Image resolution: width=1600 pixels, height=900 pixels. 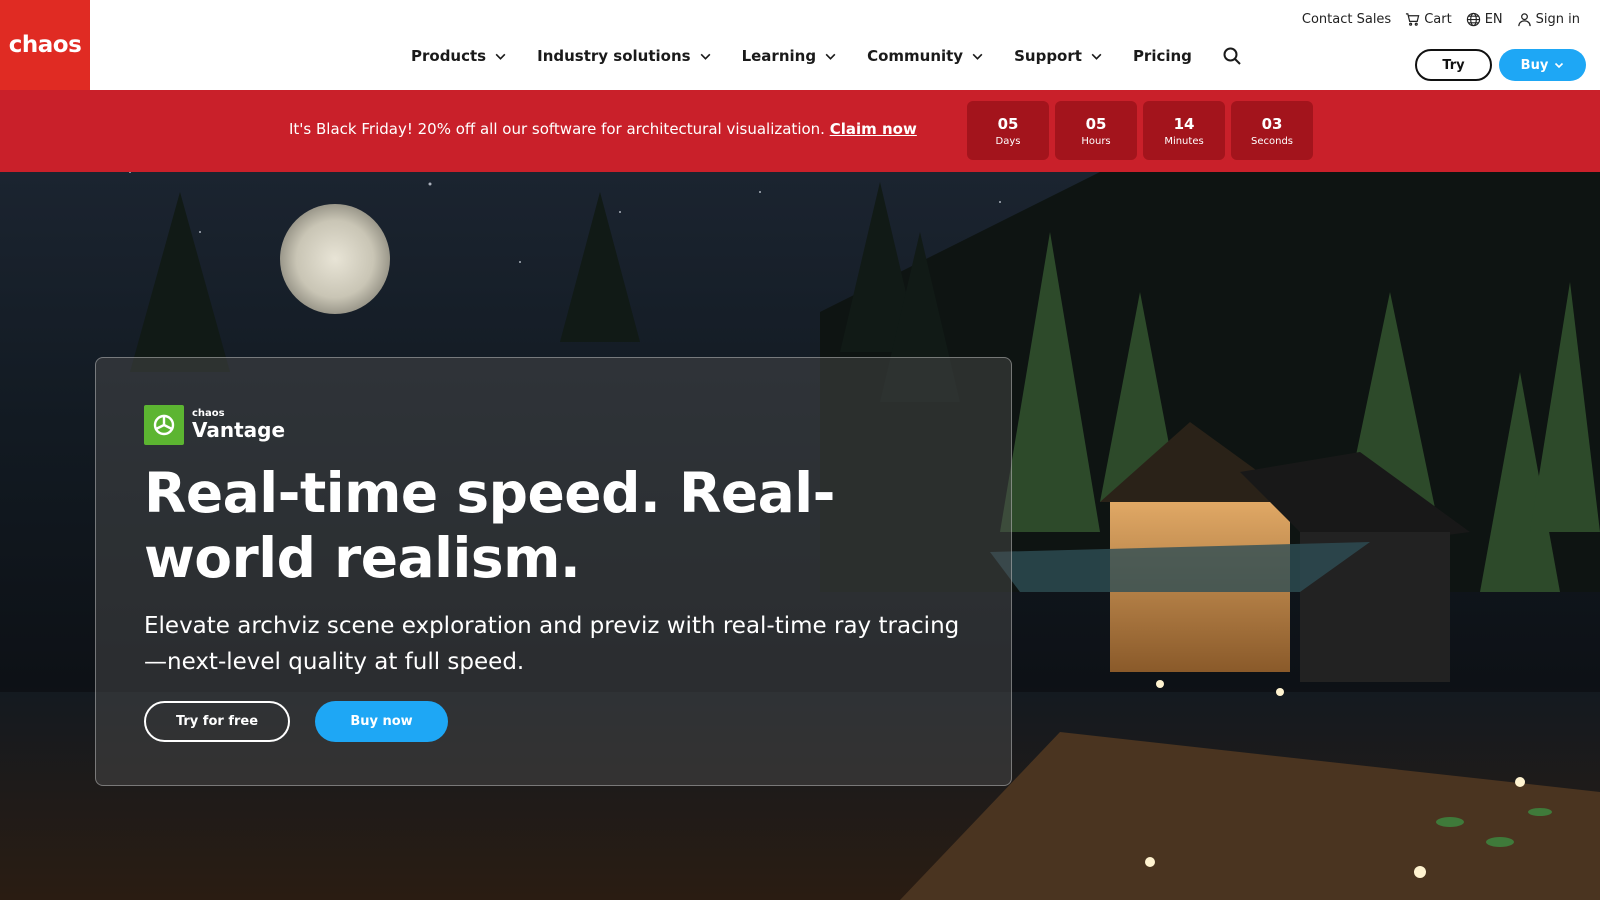 I want to click on language-selector: EN, so click(x=1484, y=19).